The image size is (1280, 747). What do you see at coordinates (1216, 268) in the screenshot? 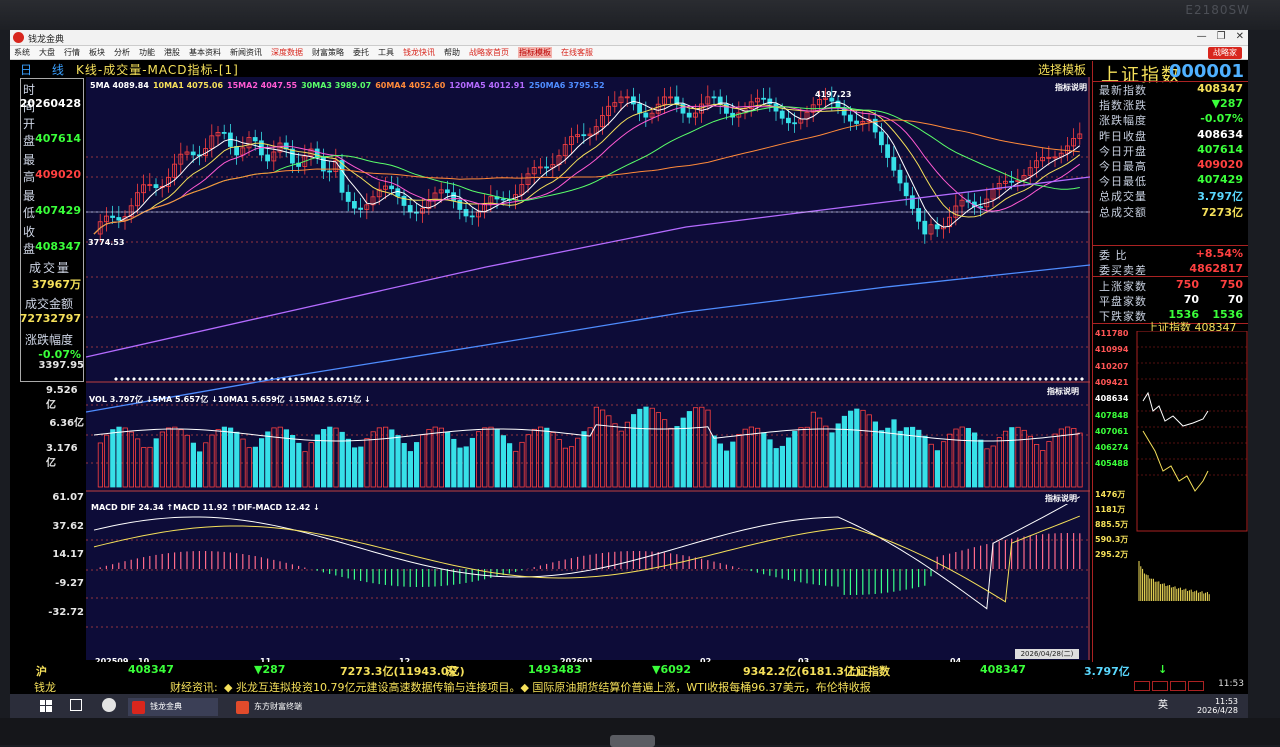
I see `quote-value: 4862817` at bounding box center [1216, 268].